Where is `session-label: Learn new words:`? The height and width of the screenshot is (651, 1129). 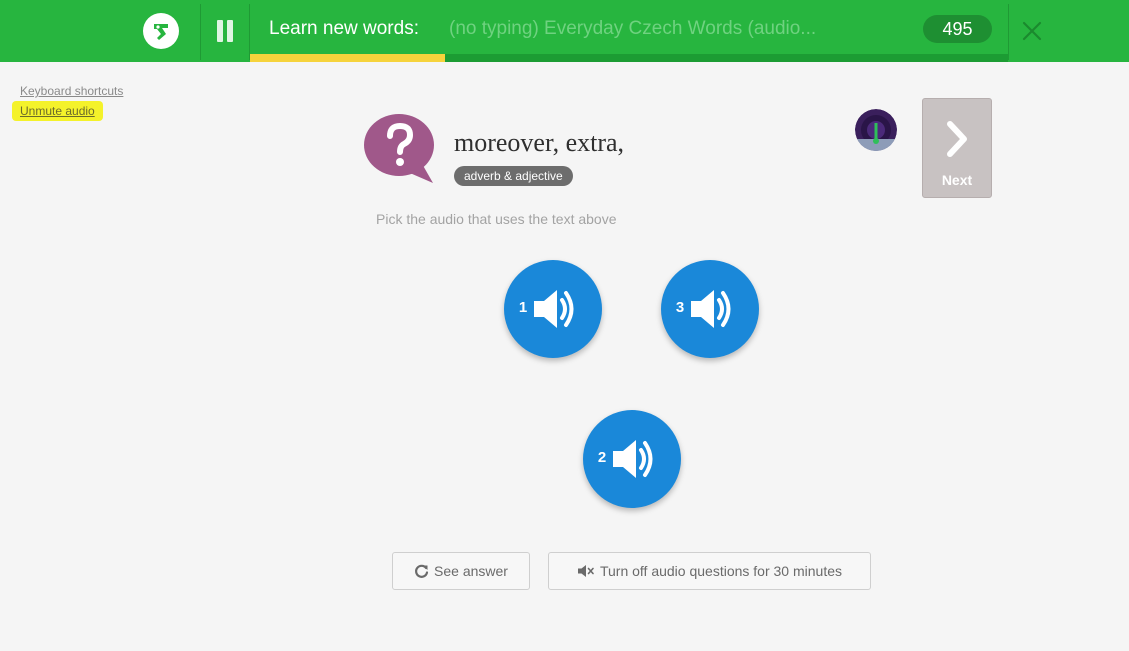 session-label: Learn new words: is located at coordinates (344, 28).